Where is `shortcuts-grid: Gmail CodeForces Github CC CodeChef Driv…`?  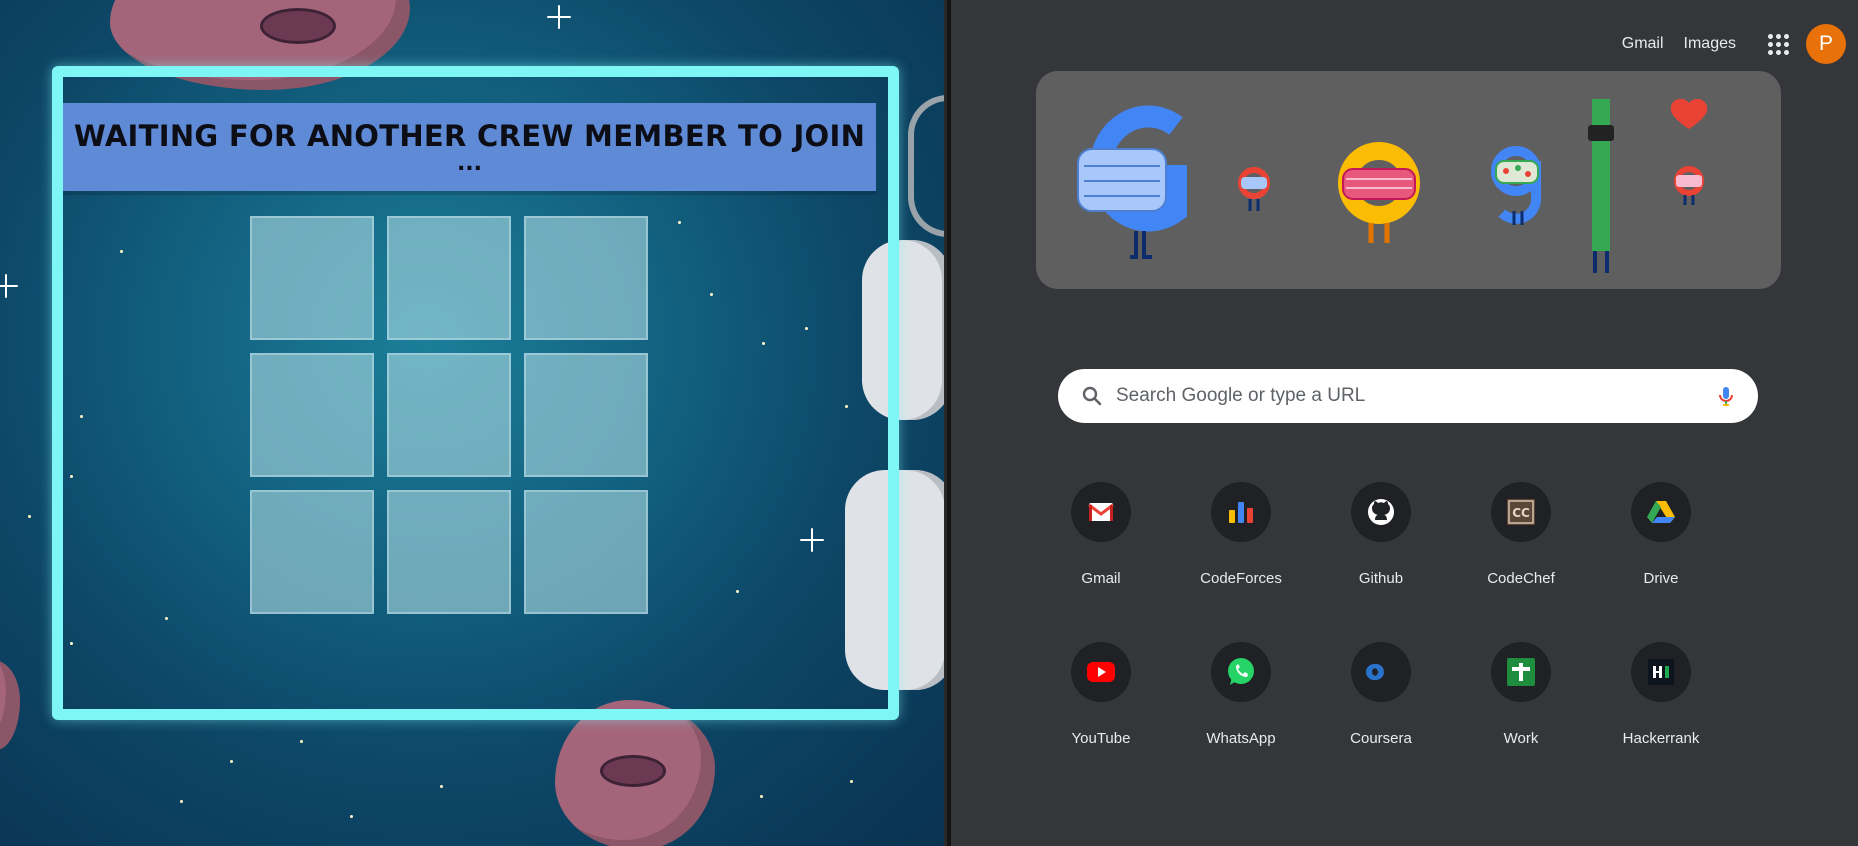
shortcuts-grid: Gmail CodeForces Github CC CodeChef Driv… is located at coordinates (1381, 621).